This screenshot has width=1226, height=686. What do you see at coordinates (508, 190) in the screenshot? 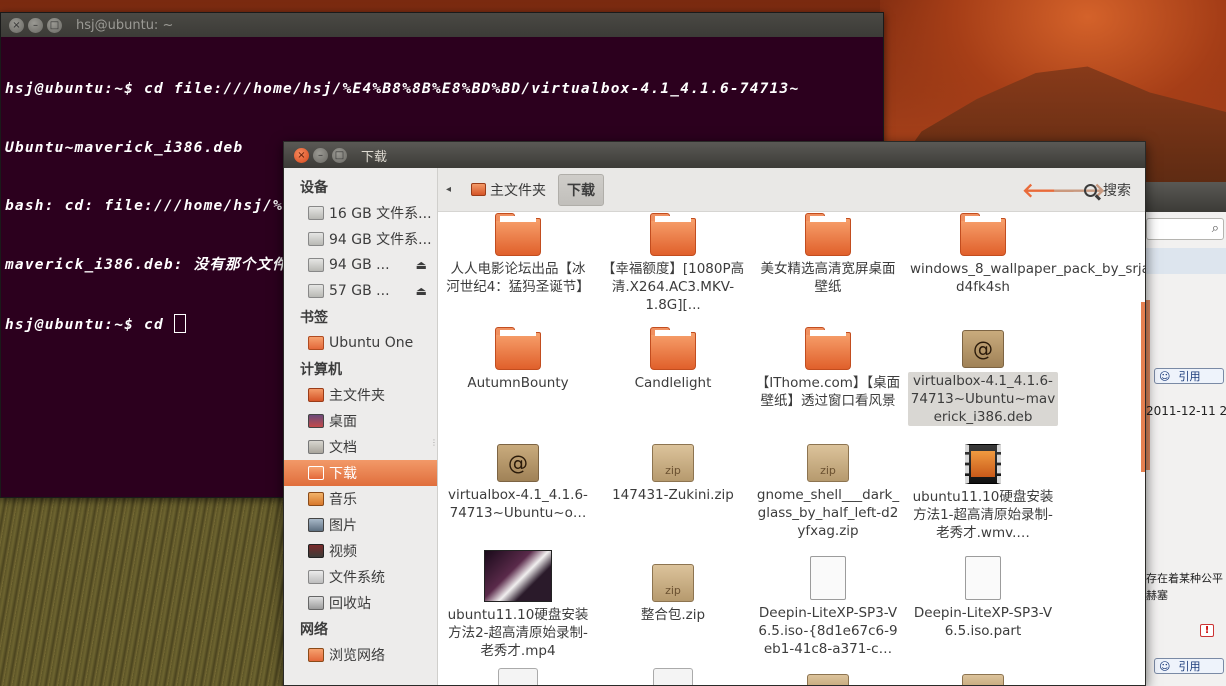
I see `breadcrumb-home: 主文件夹` at bounding box center [508, 190].